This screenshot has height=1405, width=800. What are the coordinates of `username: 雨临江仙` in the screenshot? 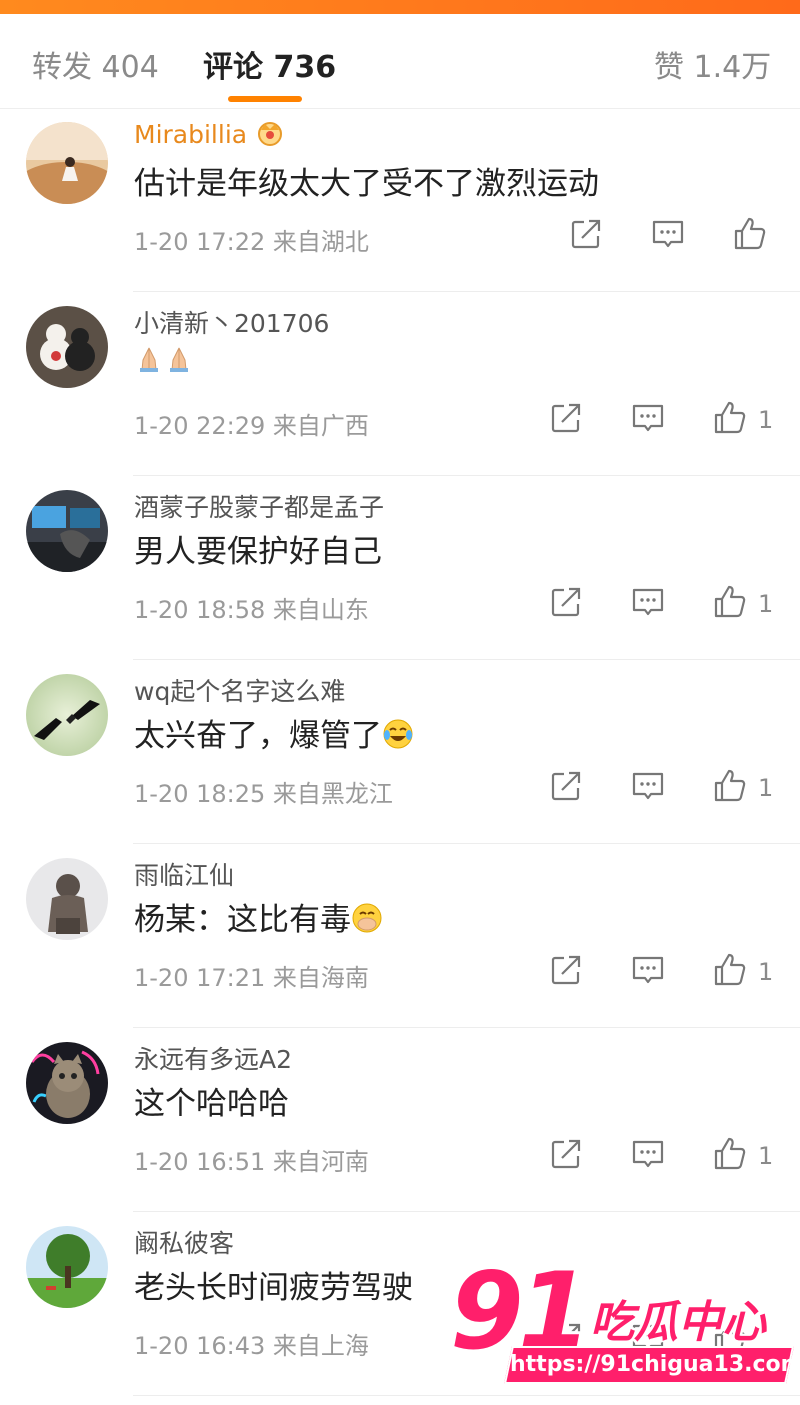 It's located at (184, 874).